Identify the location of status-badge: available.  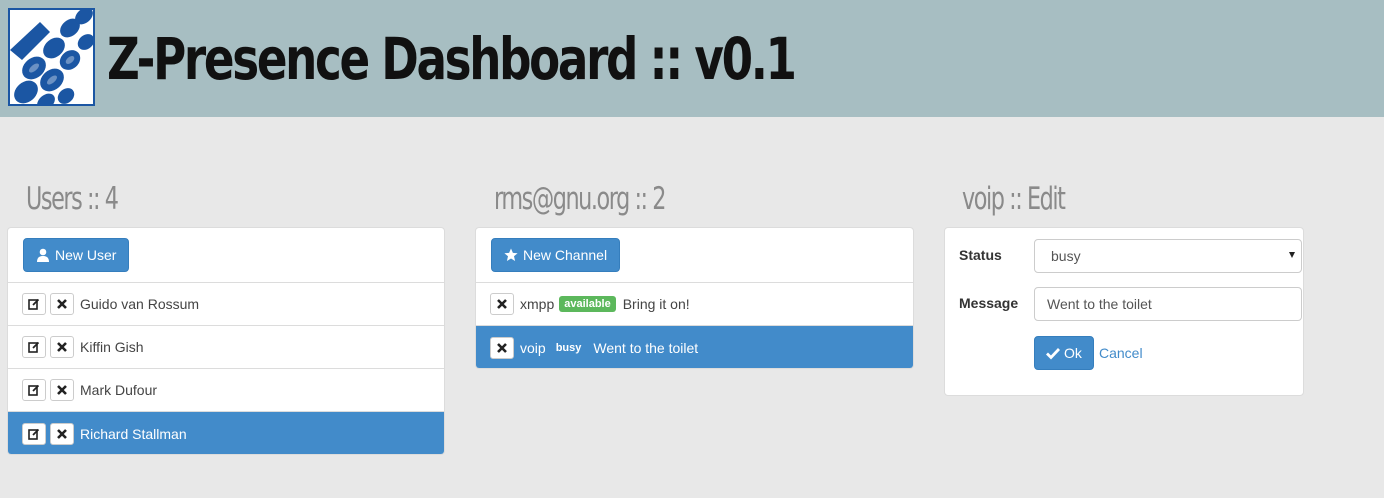
(587, 304).